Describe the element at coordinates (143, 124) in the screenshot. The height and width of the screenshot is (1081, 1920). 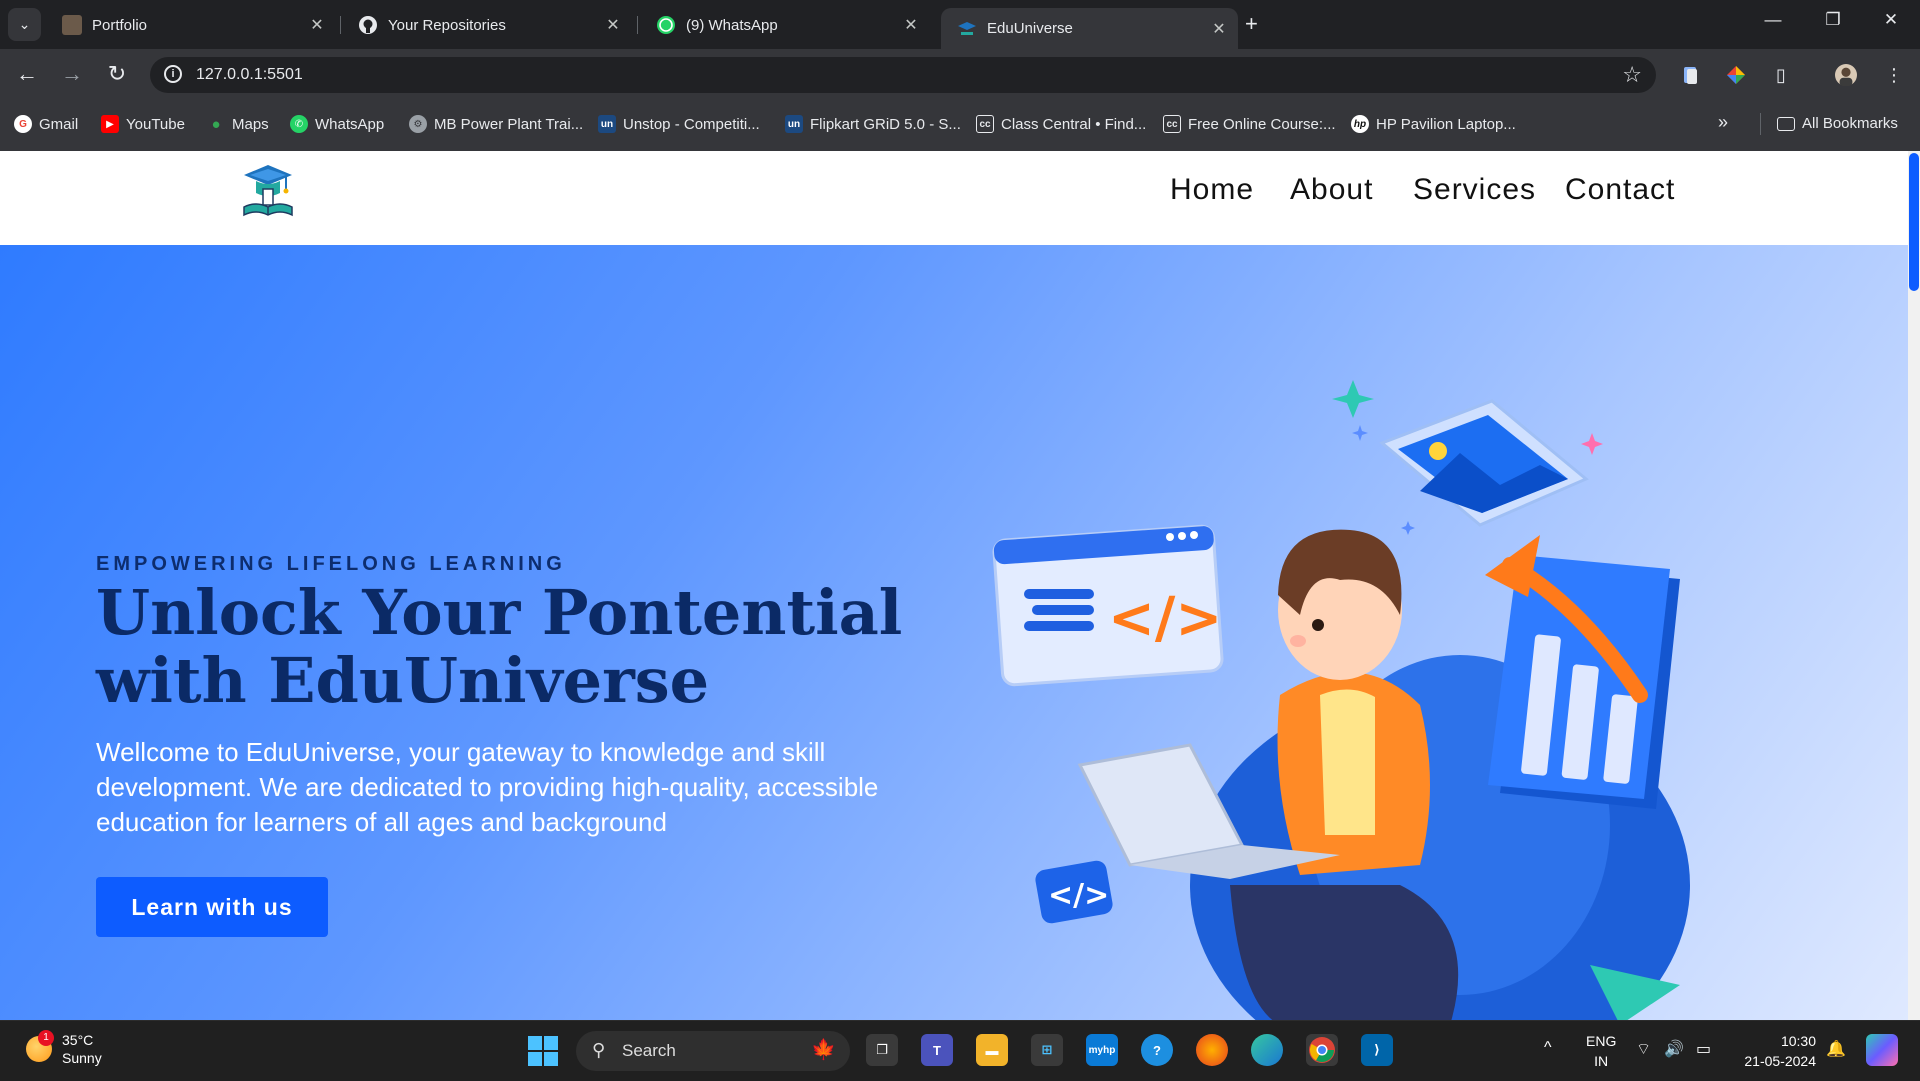
I see `bookmark-youtube: ▶ YouTube` at that location.